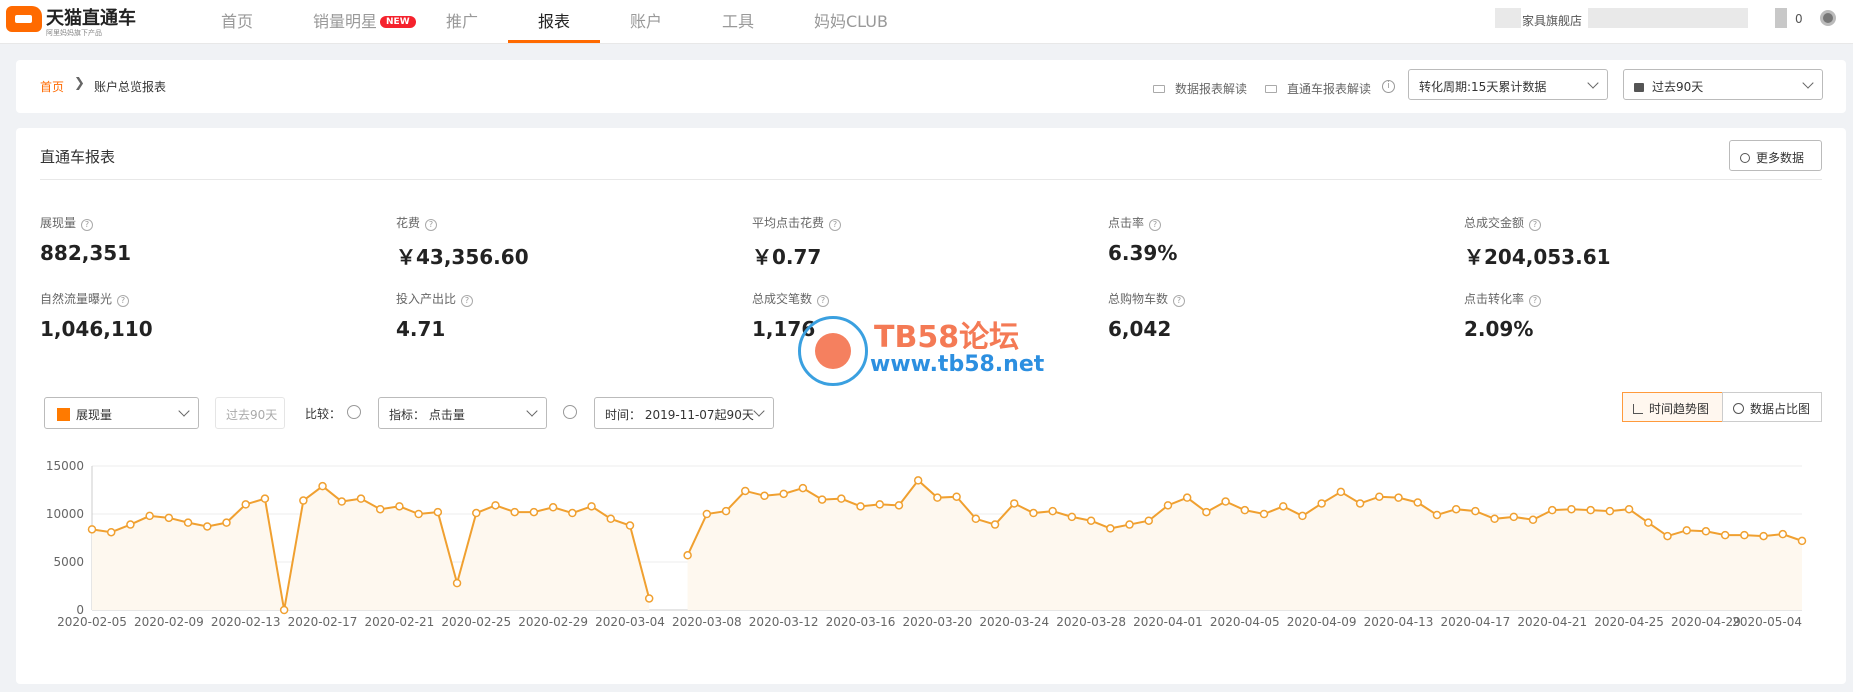  What do you see at coordinates (646, 20) in the screenshot?
I see `nav-account: 账户` at bounding box center [646, 20].